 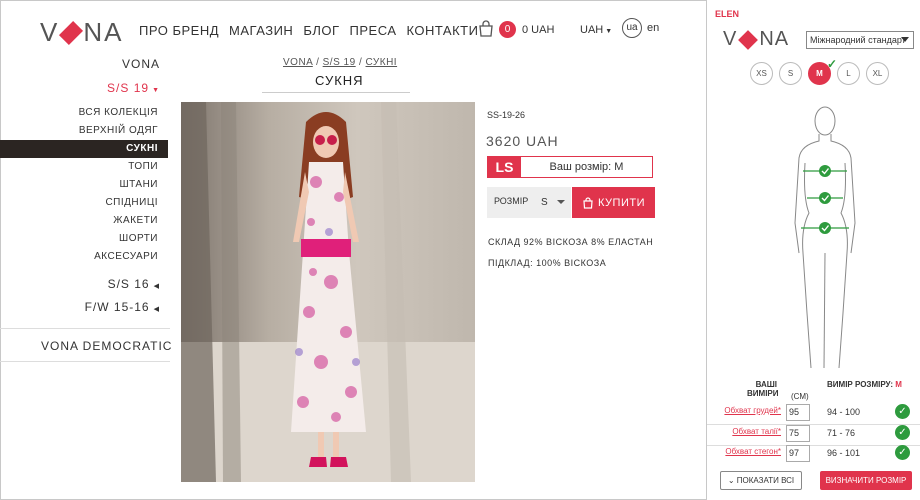 I want to click on product-lining: ПІДКЛАД: 100% ВІСКОЗА, so click(x=547, y=263).